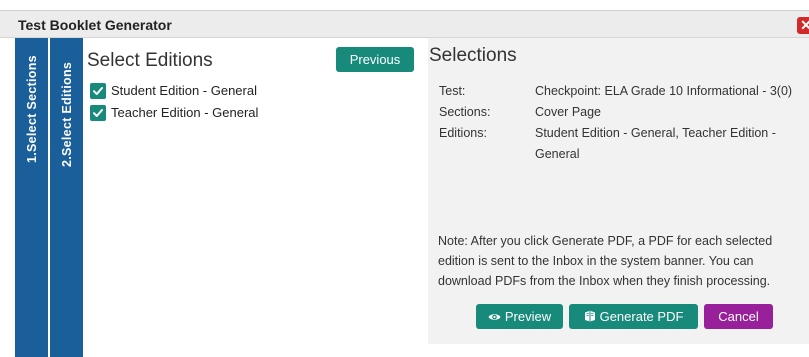 This screenshot has width=809, height=357. What do you see at coordinates (528, 316) in the screenshot?
I see `preview-button-label: Preview` at bounding box center [528, 316].